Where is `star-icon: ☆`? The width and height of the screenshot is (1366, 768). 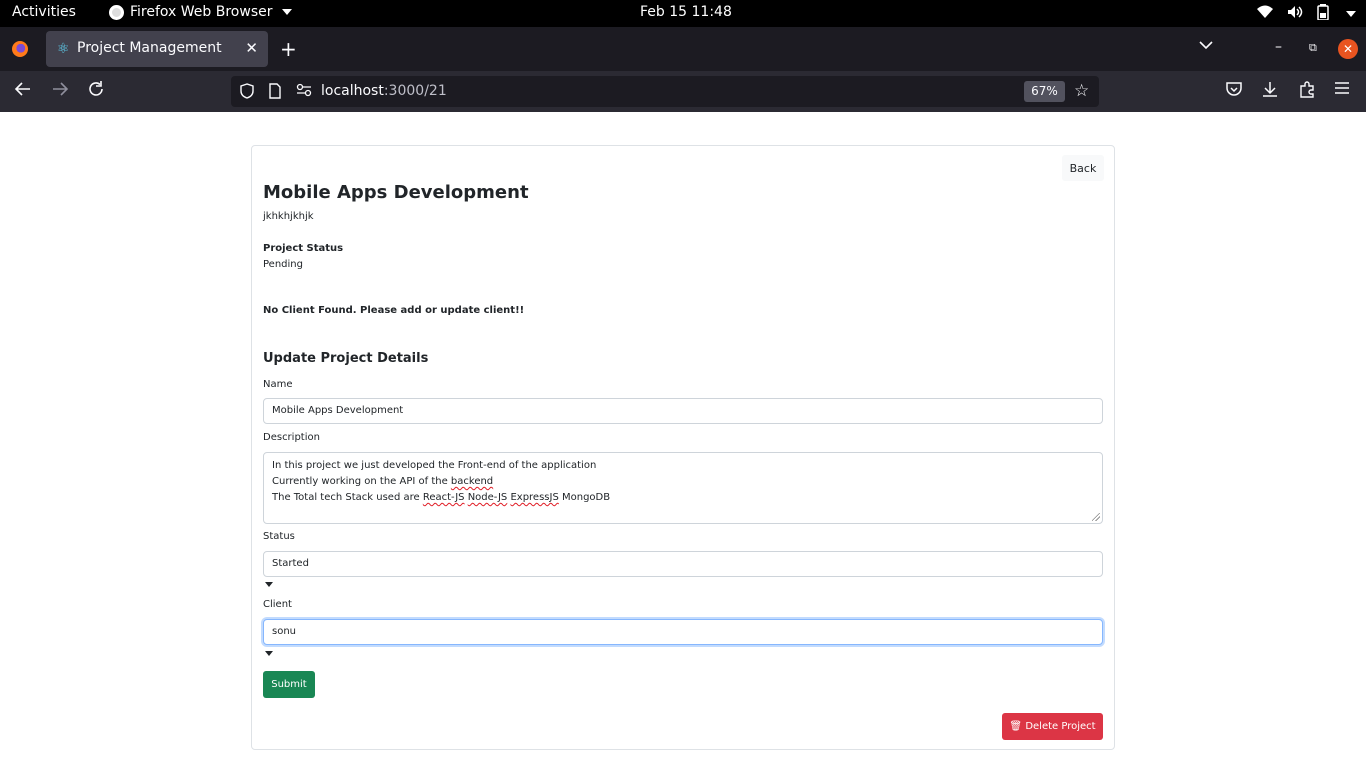
star-icon: ☆ is located at coordinates (1081, 91).